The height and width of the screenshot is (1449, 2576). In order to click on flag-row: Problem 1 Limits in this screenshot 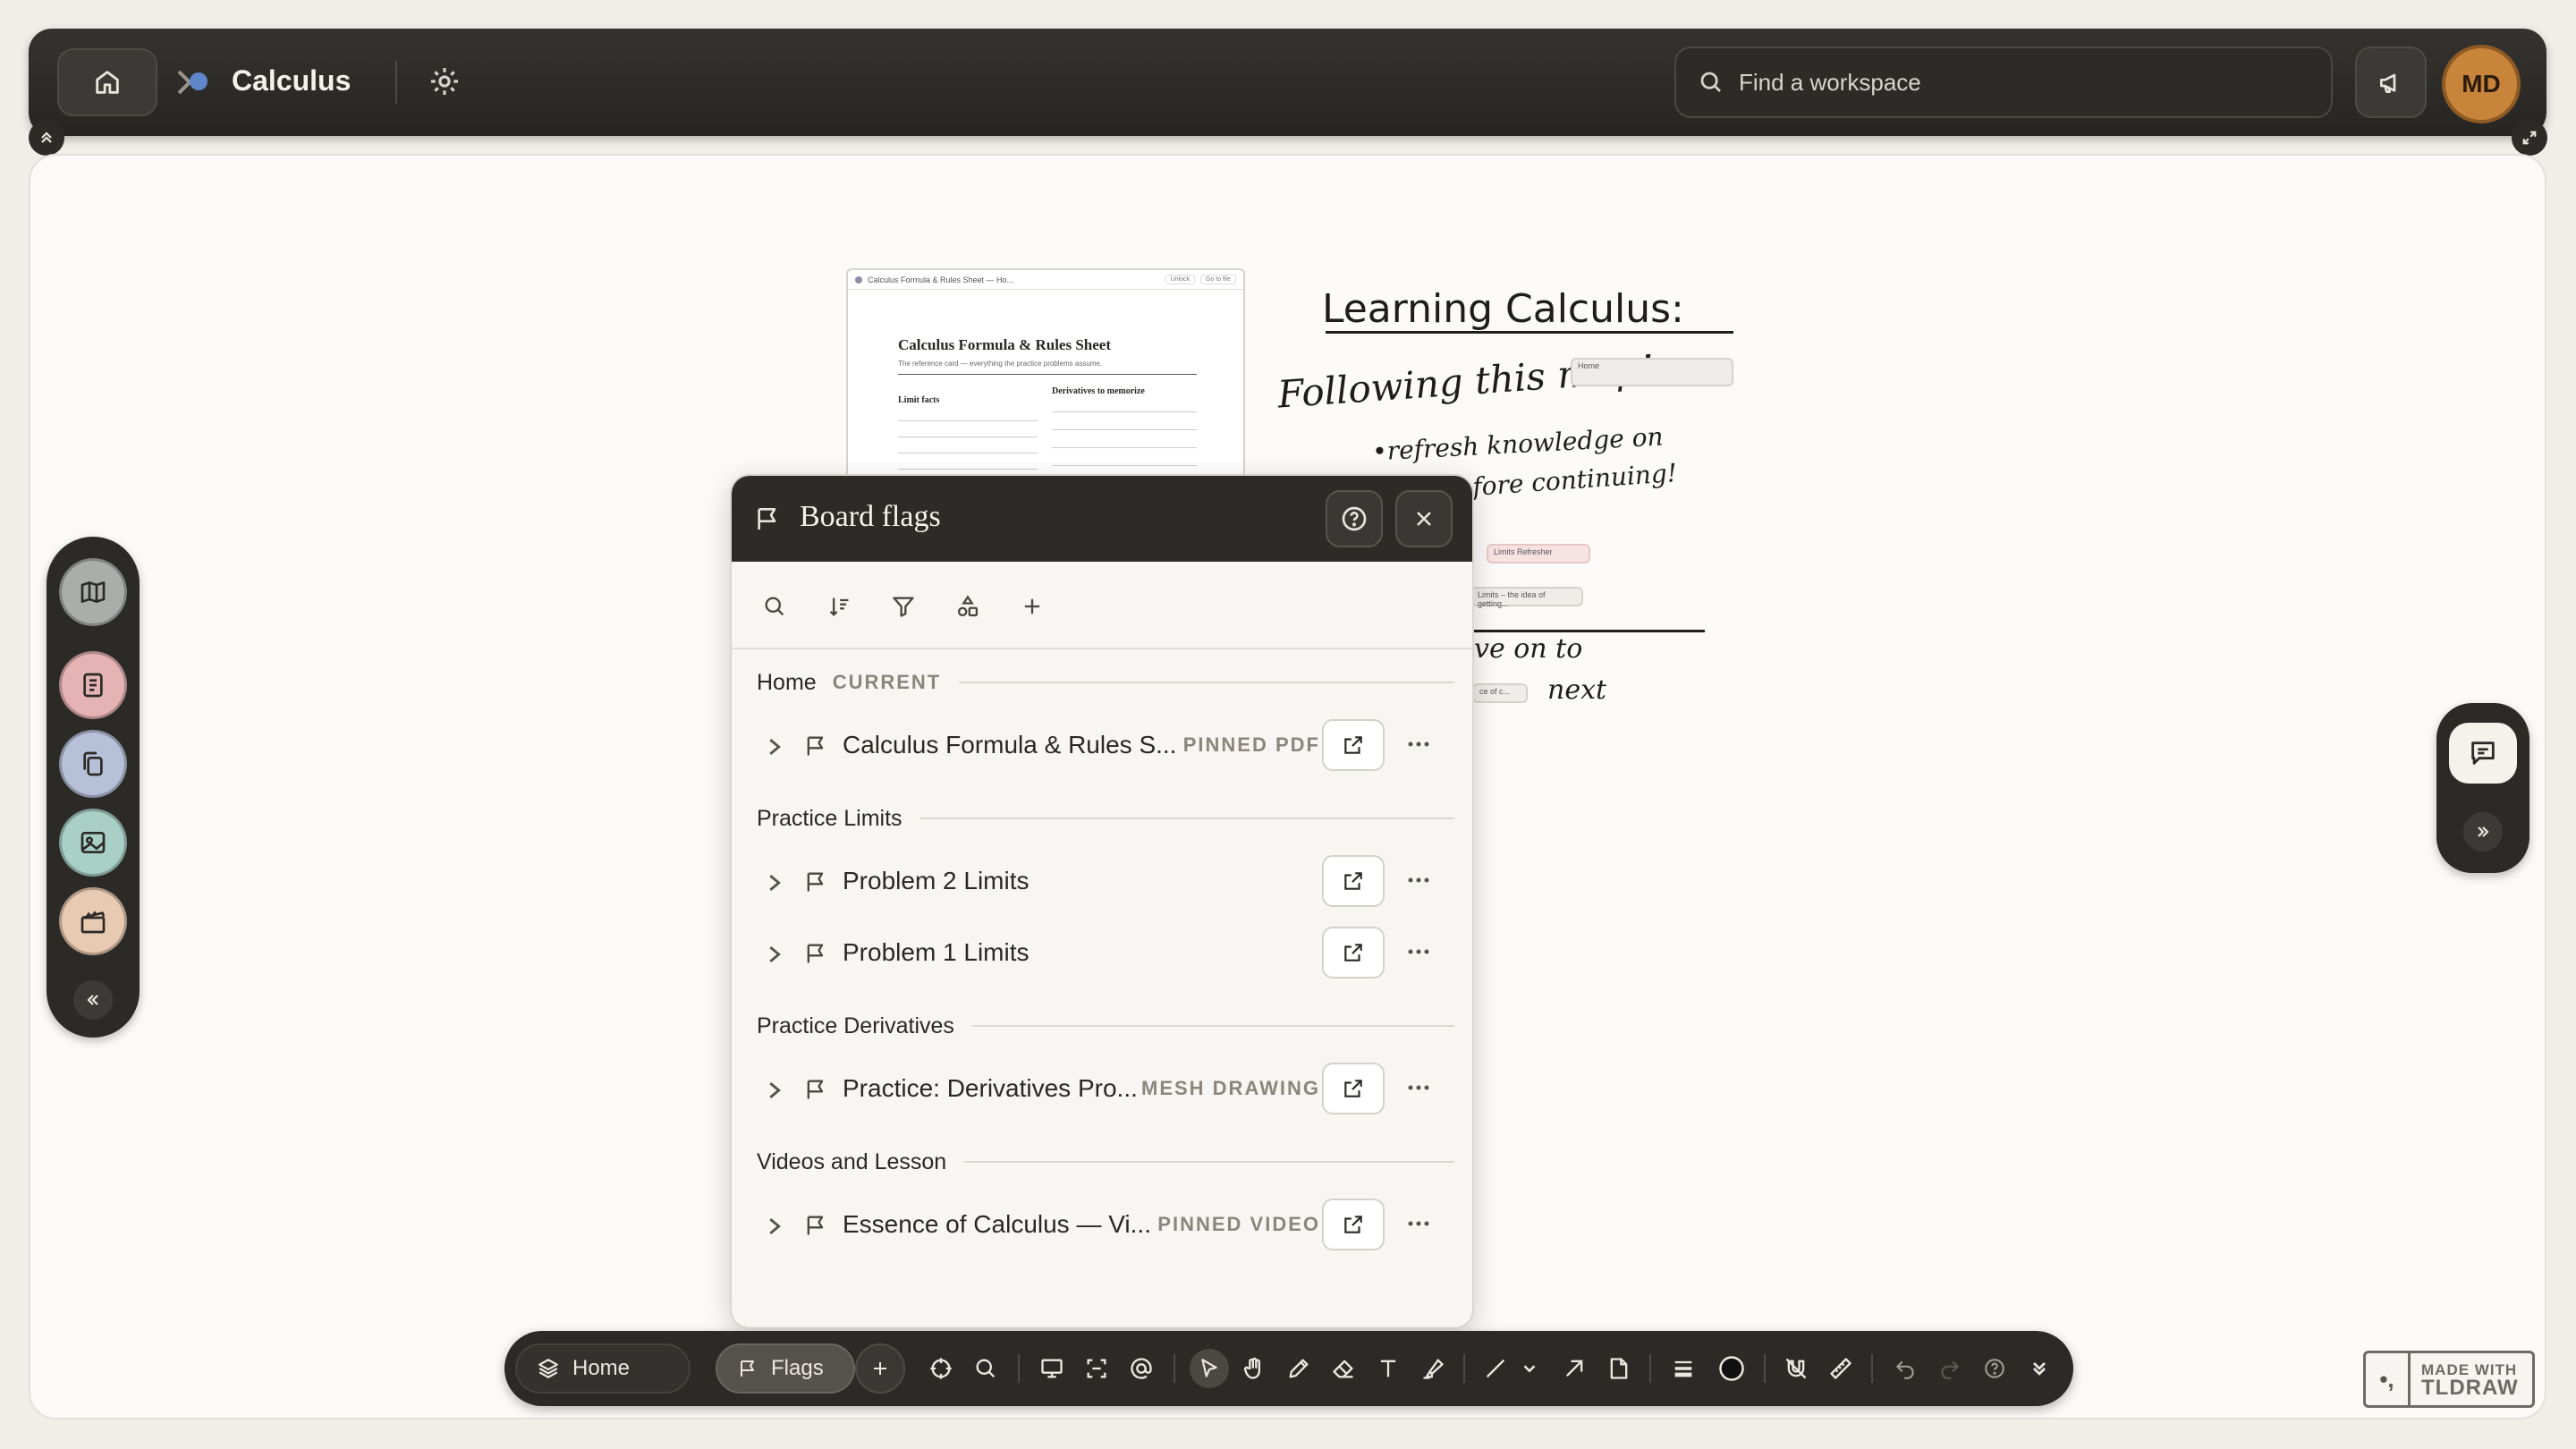, I will do `click(1102, 953)`.